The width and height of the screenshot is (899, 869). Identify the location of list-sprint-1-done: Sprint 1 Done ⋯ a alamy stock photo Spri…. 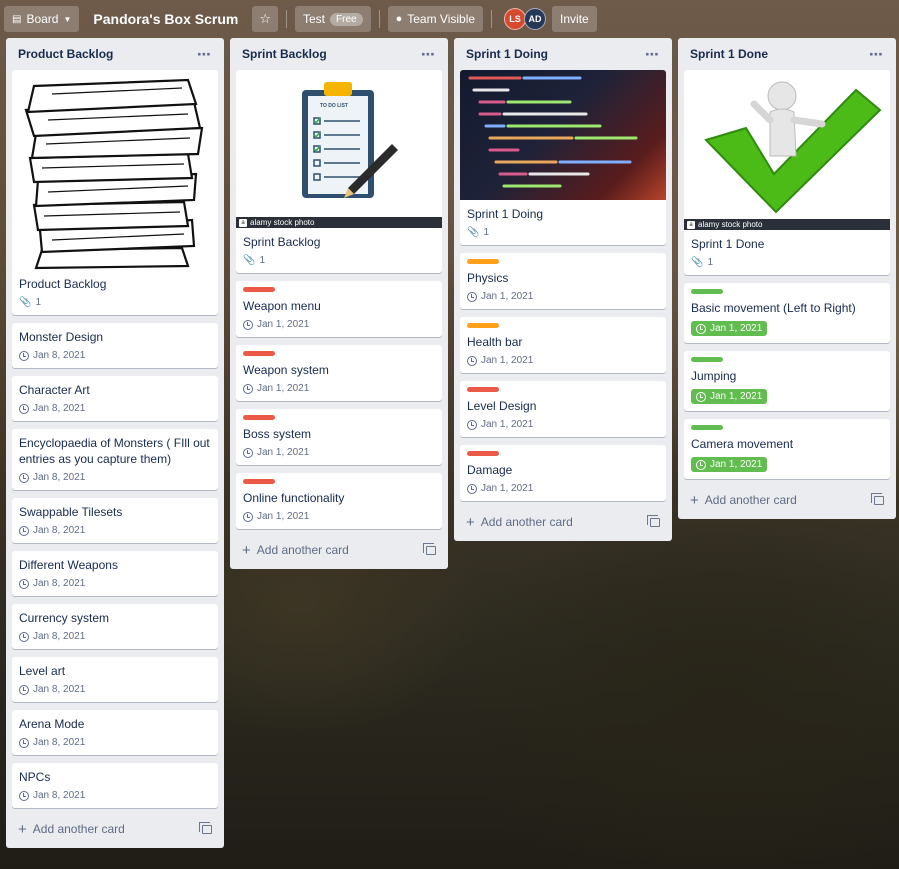
(787, 278).